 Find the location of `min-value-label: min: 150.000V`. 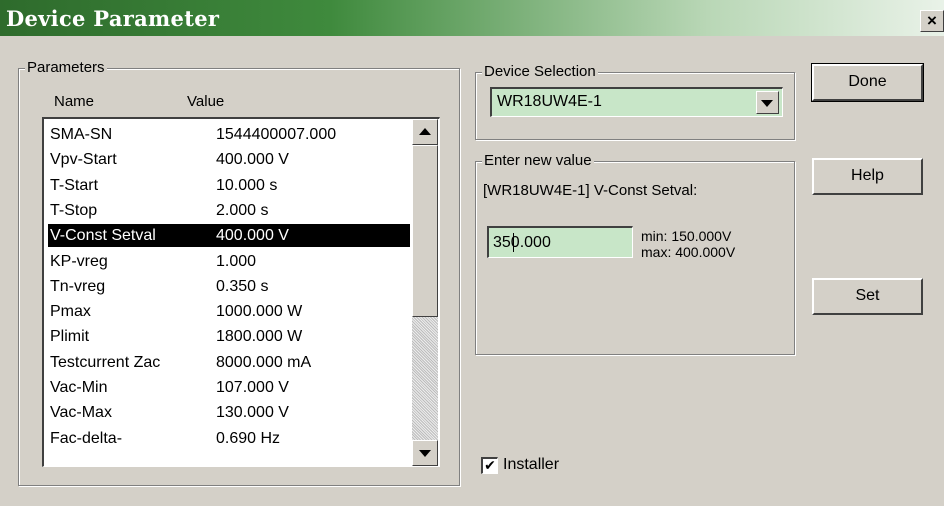

min-value-label: min: 150.000V is located at coordinates (686, 236).